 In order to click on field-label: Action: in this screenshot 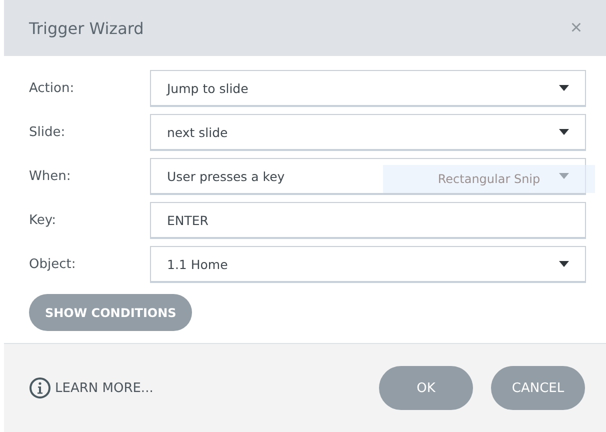, I will do `click(52, 88)`.